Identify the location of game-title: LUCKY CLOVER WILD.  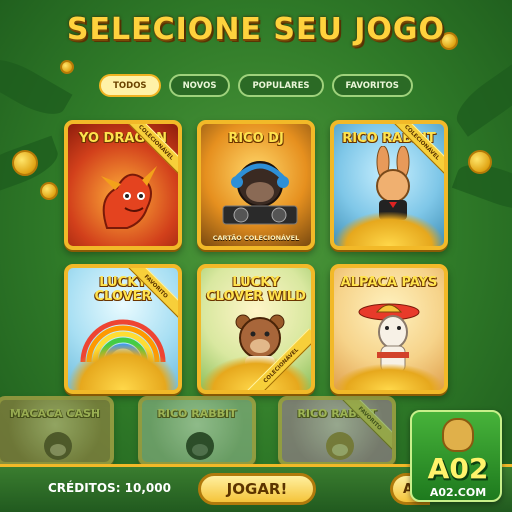
(256, 289).